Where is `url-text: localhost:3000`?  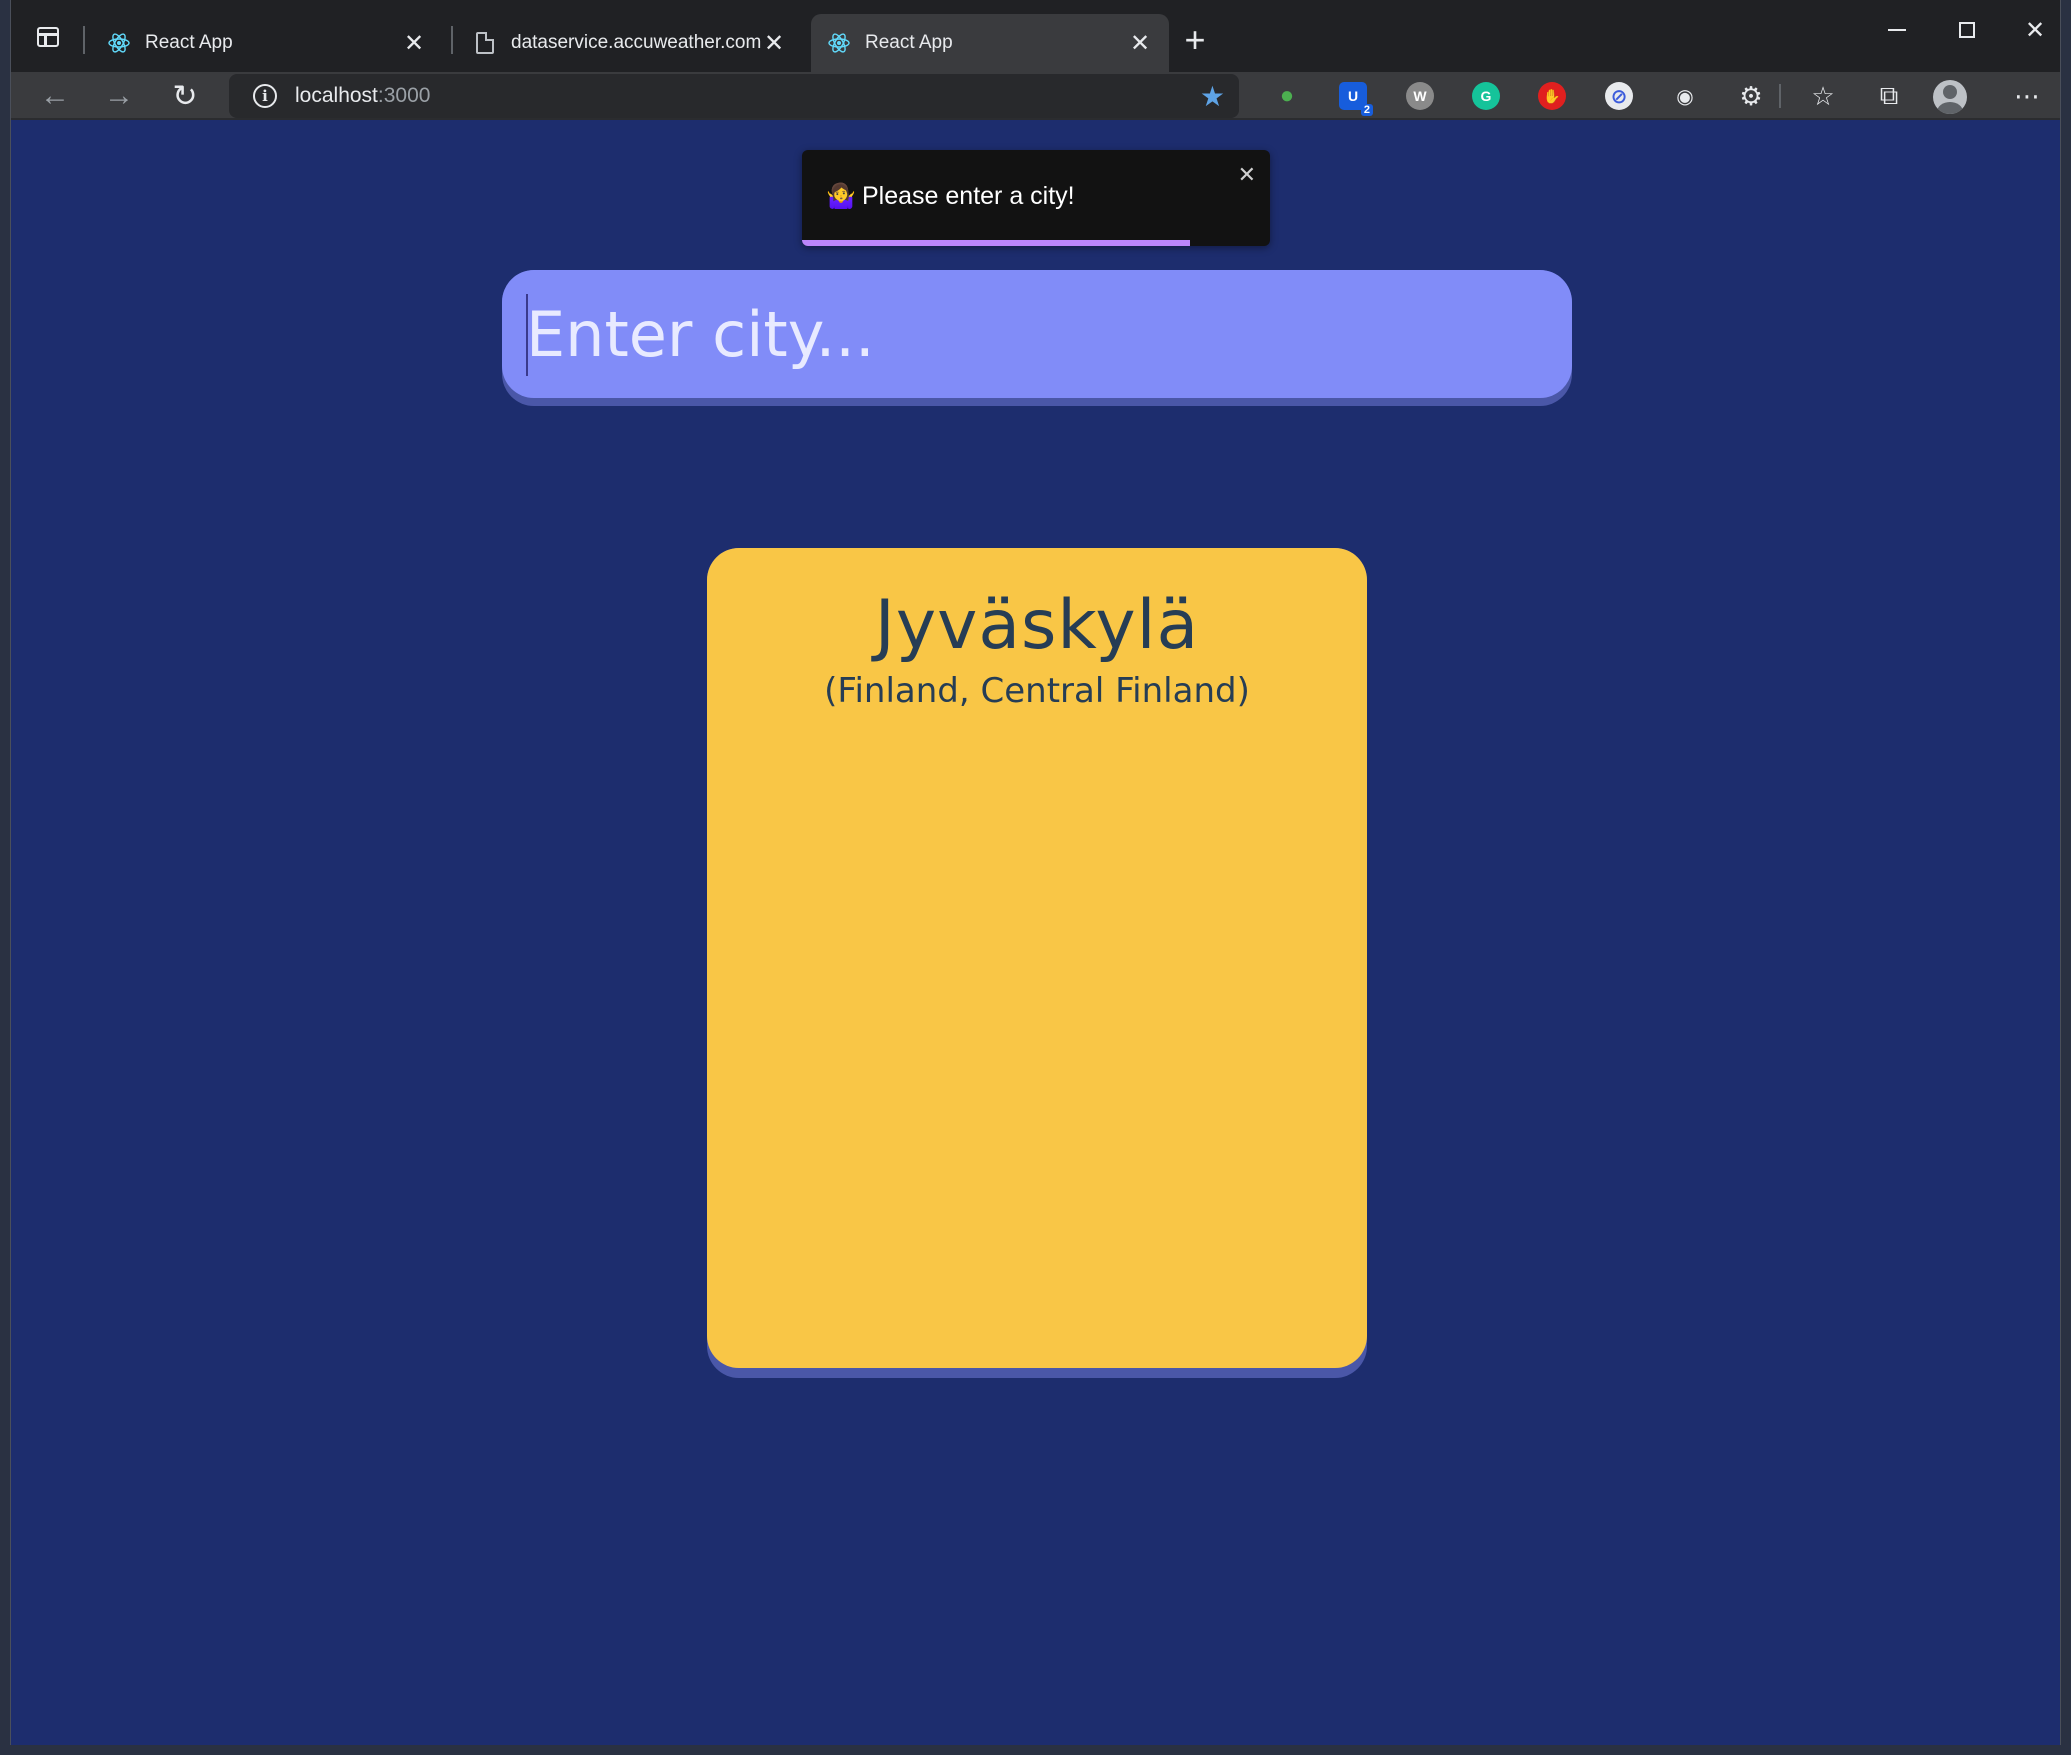 url-text: localhost:3000 is located at coordinates (362, 96).